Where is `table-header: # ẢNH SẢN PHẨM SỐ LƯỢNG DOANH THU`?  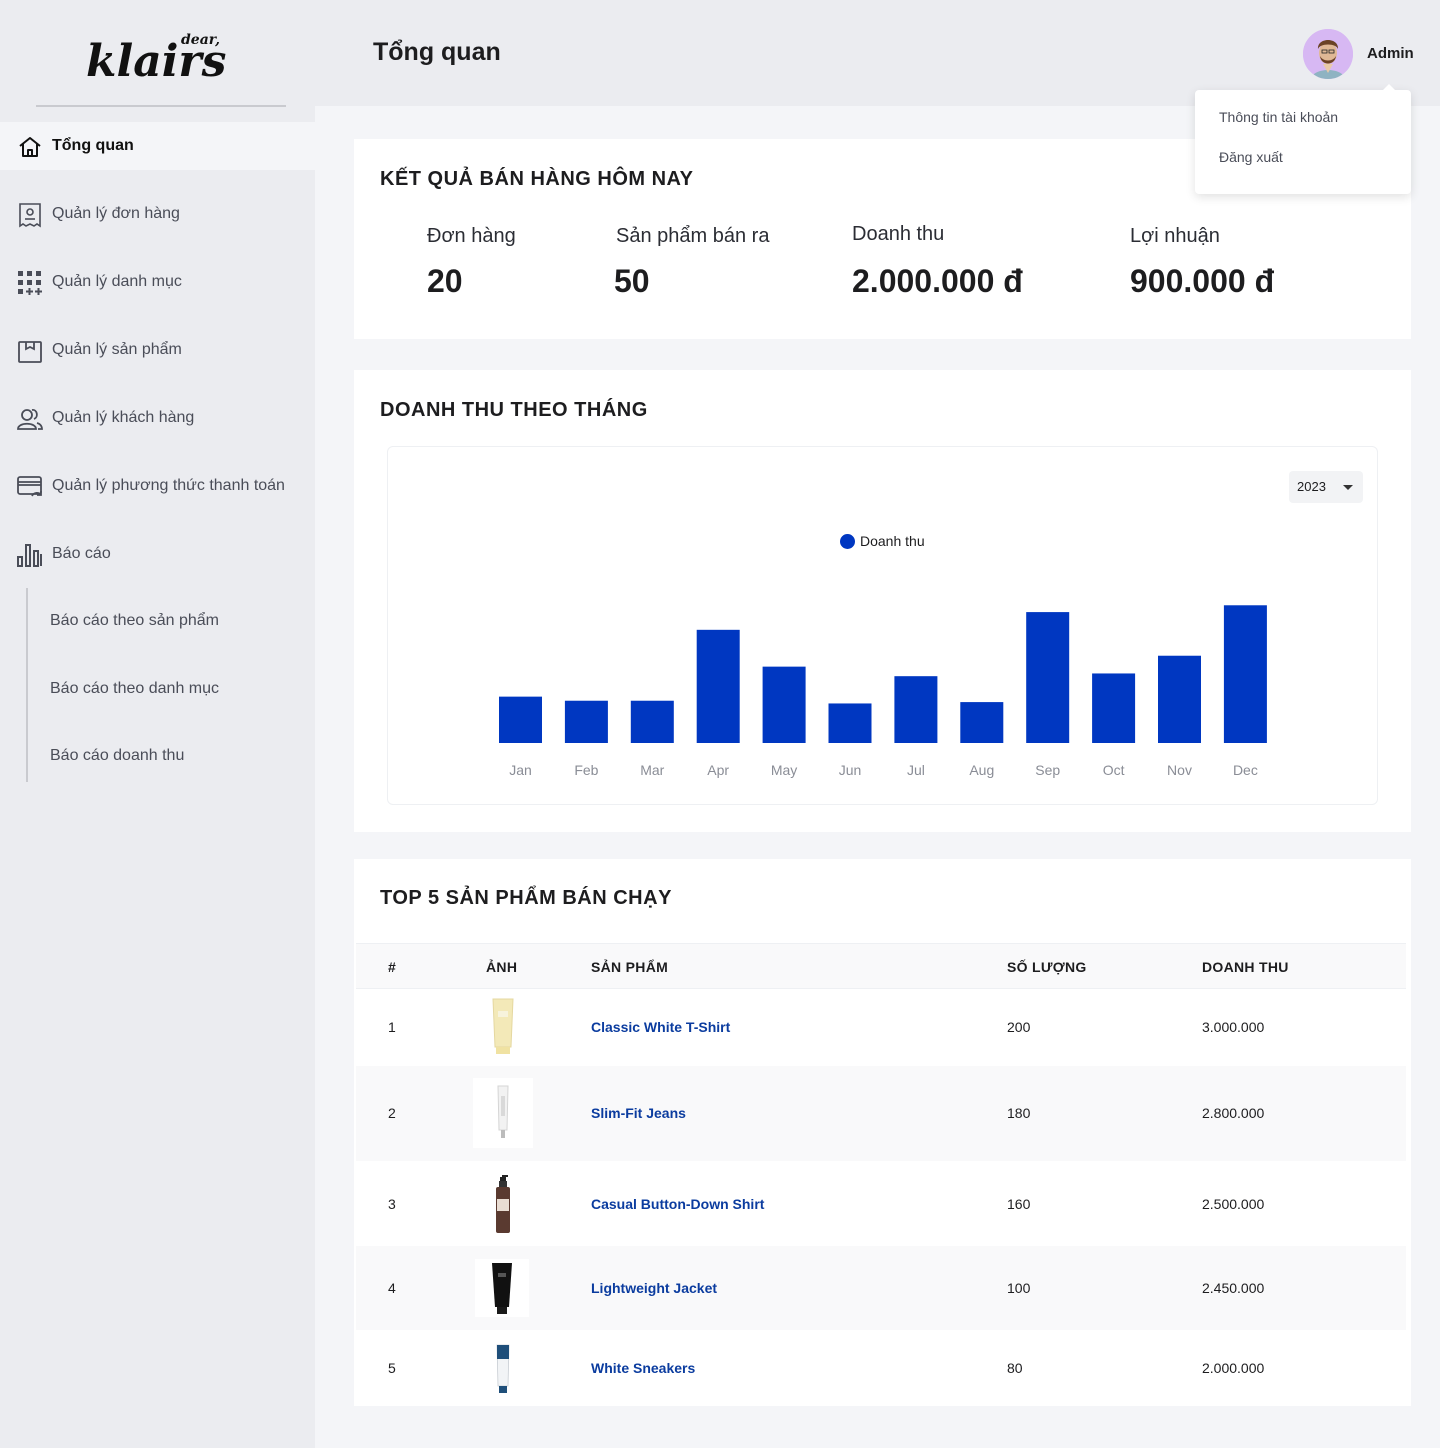 table-header: # ẢNH SẢN PHẨM SỐ LƯỢNG DOANH THU is located at coordinates (881, 966).